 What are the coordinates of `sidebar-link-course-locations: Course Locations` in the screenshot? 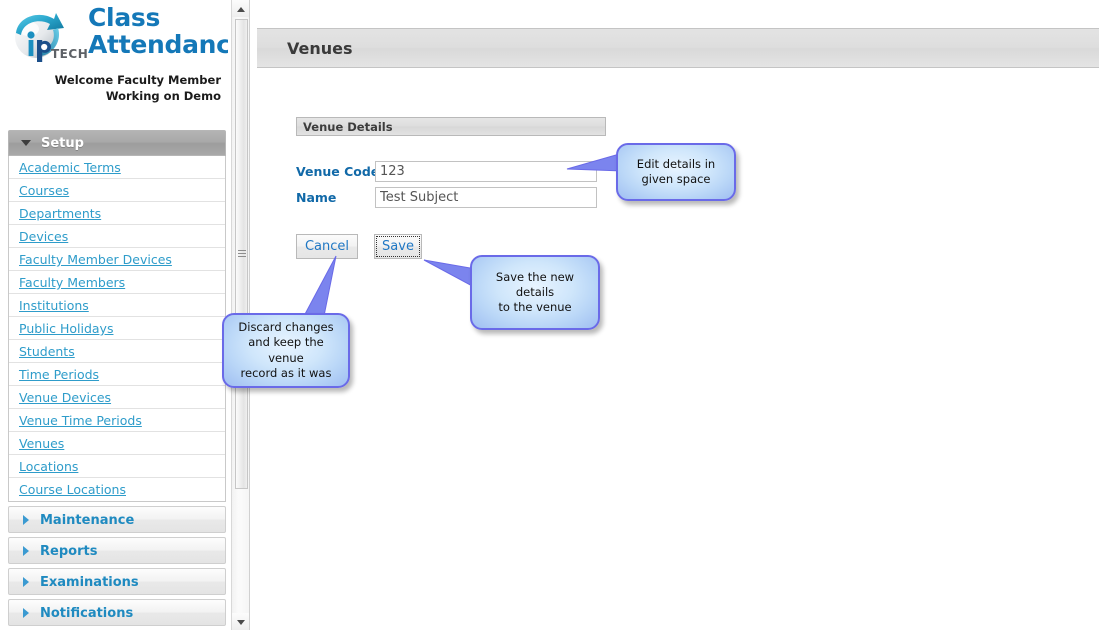 It's located at (72, 489).